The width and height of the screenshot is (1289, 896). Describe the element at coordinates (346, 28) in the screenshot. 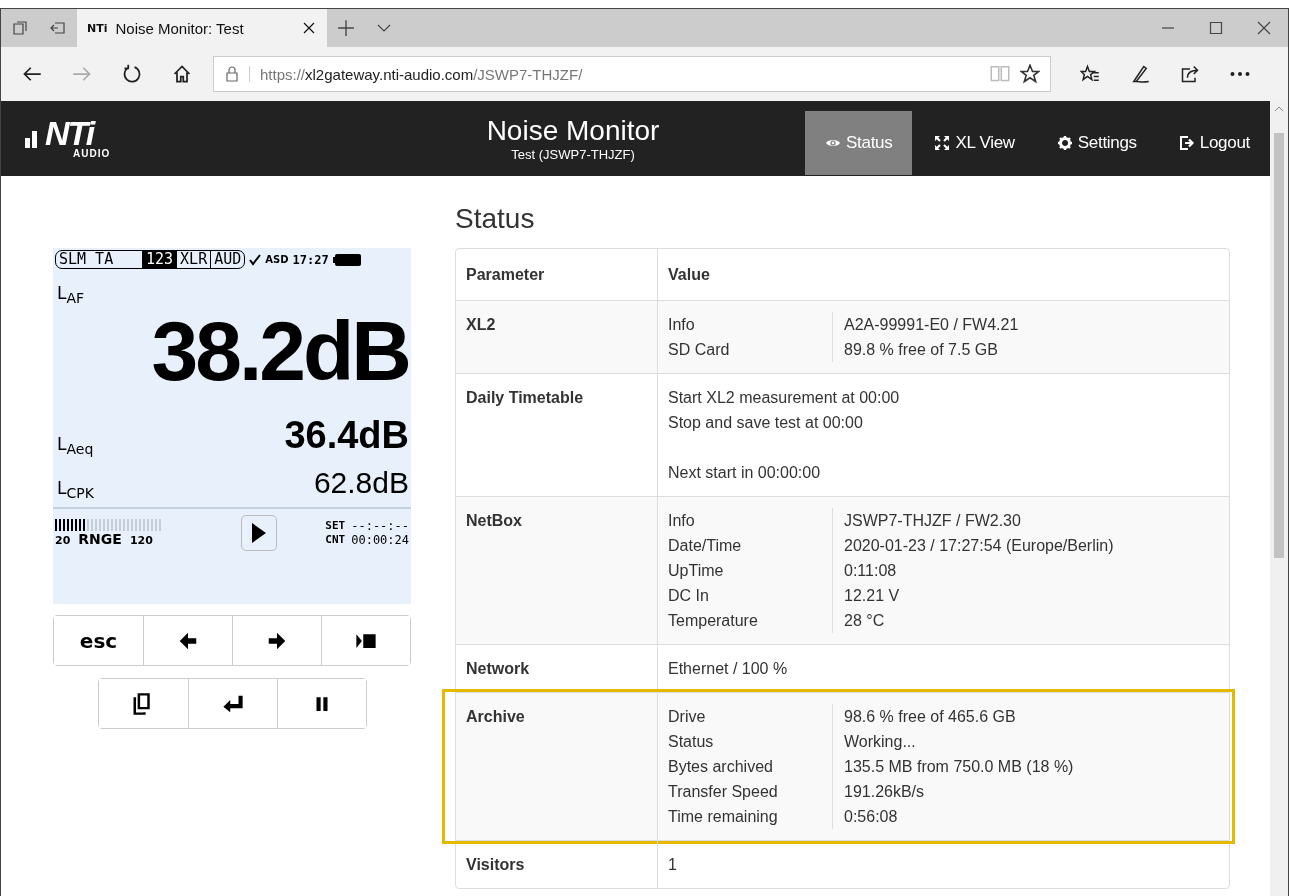

I see `plus-icon` at that location.